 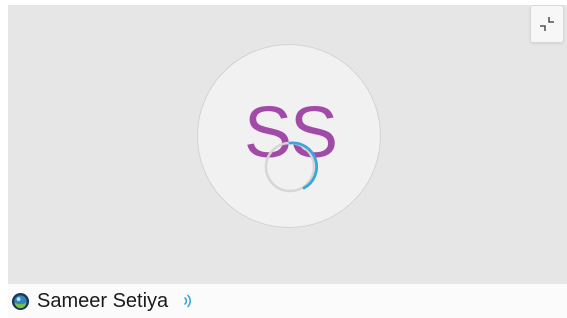 I want to click on collapse-arrows-icon, so click(x=547, y=24).